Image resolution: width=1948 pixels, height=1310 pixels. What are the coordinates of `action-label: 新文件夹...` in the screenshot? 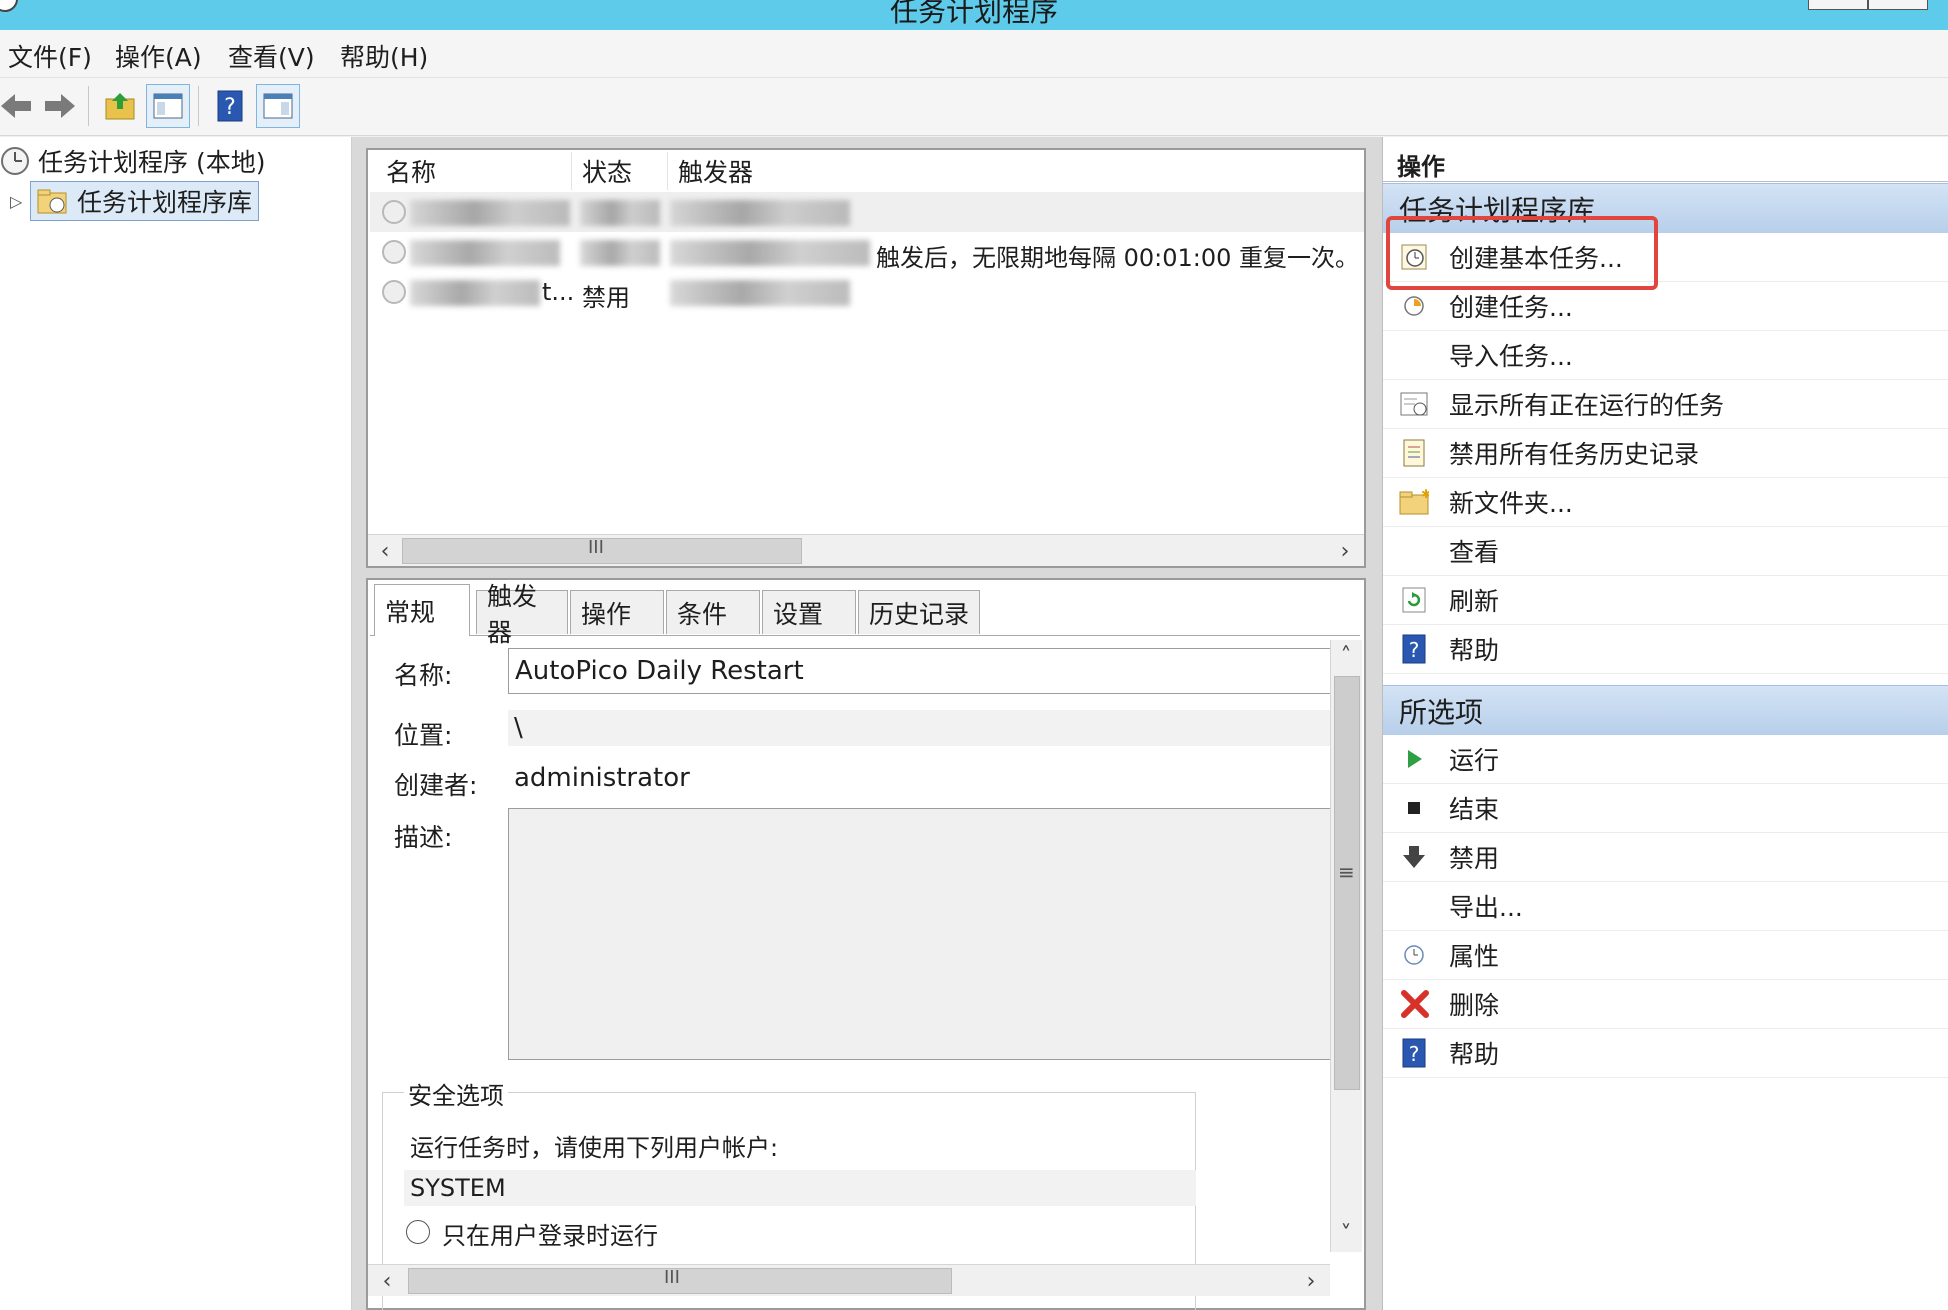 It's located at (1511, 503).